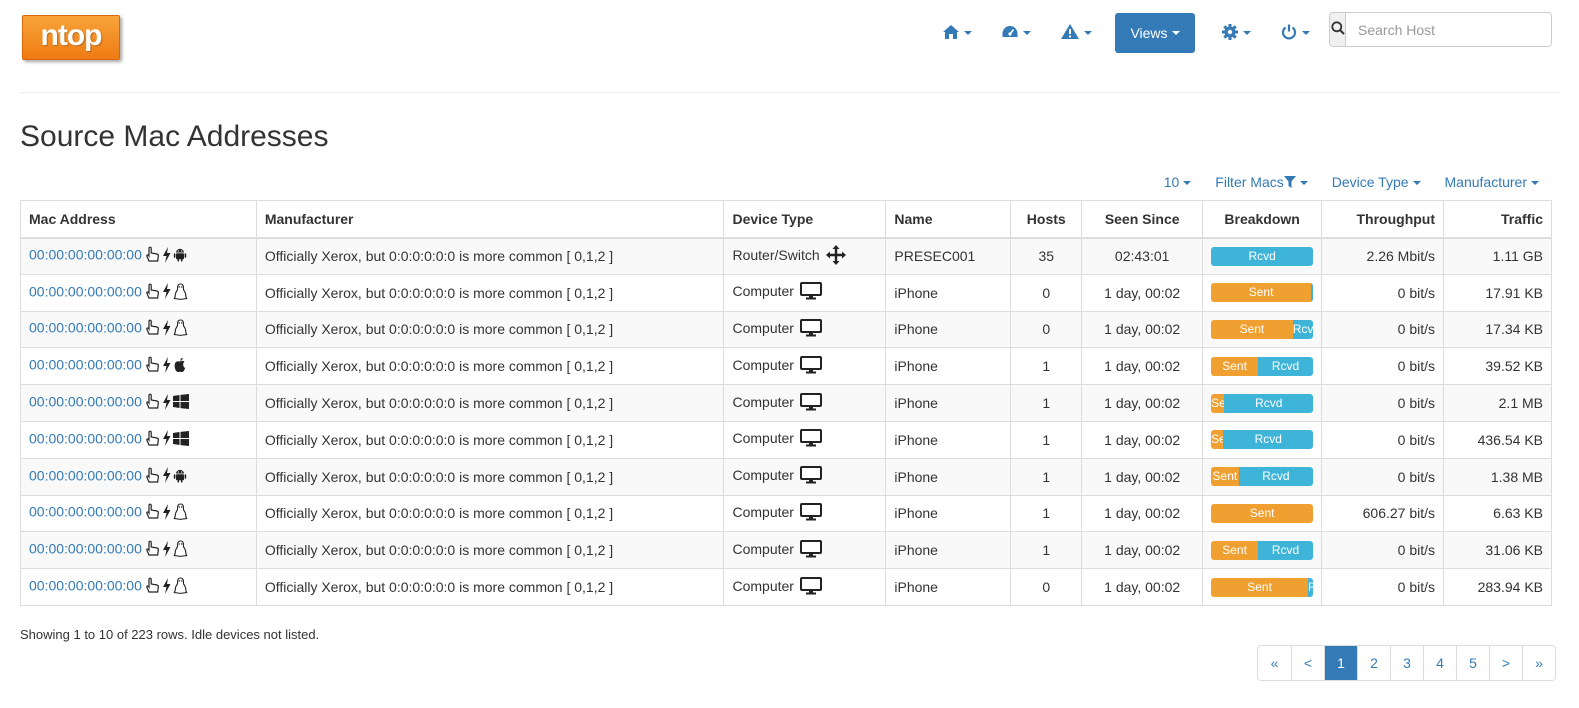 Image resolution: width=1579 pixels, height=708 pixels. I want to click on col-traffic: Traffic, so click(1497, 219).